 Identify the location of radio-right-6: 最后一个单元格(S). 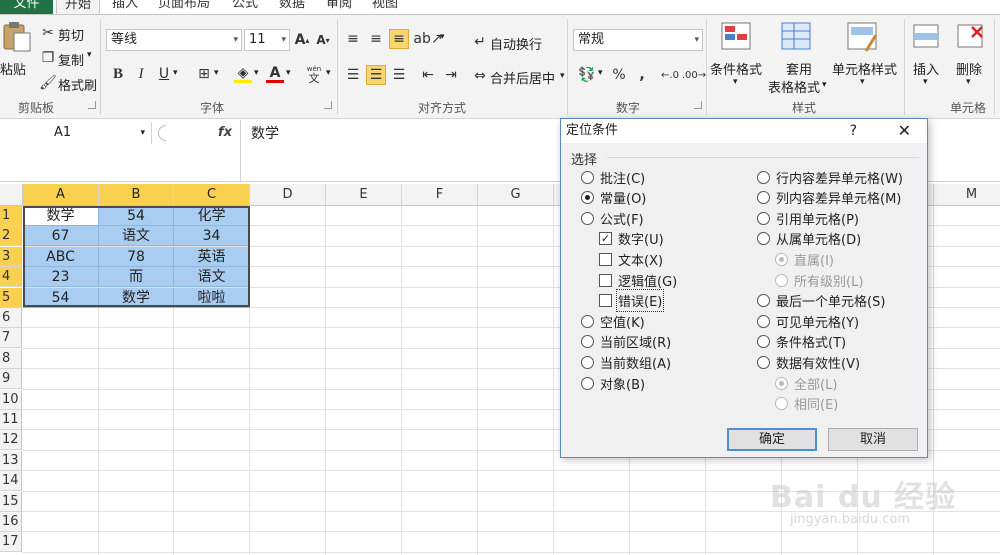
(821, 301).